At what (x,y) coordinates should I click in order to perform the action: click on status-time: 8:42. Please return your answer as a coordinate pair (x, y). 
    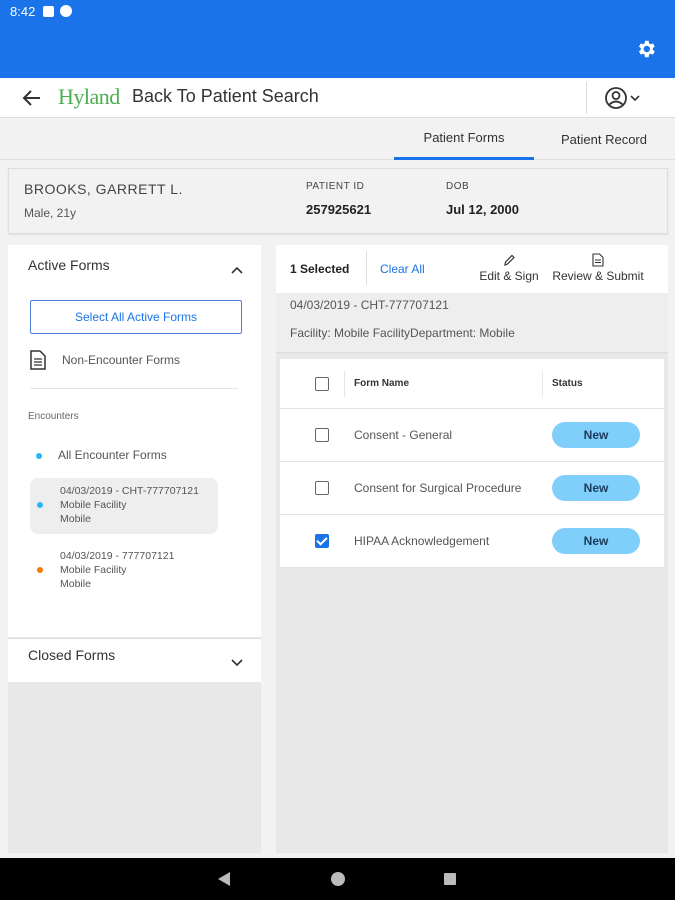
    Looking at the image, I should click on (23, 11).